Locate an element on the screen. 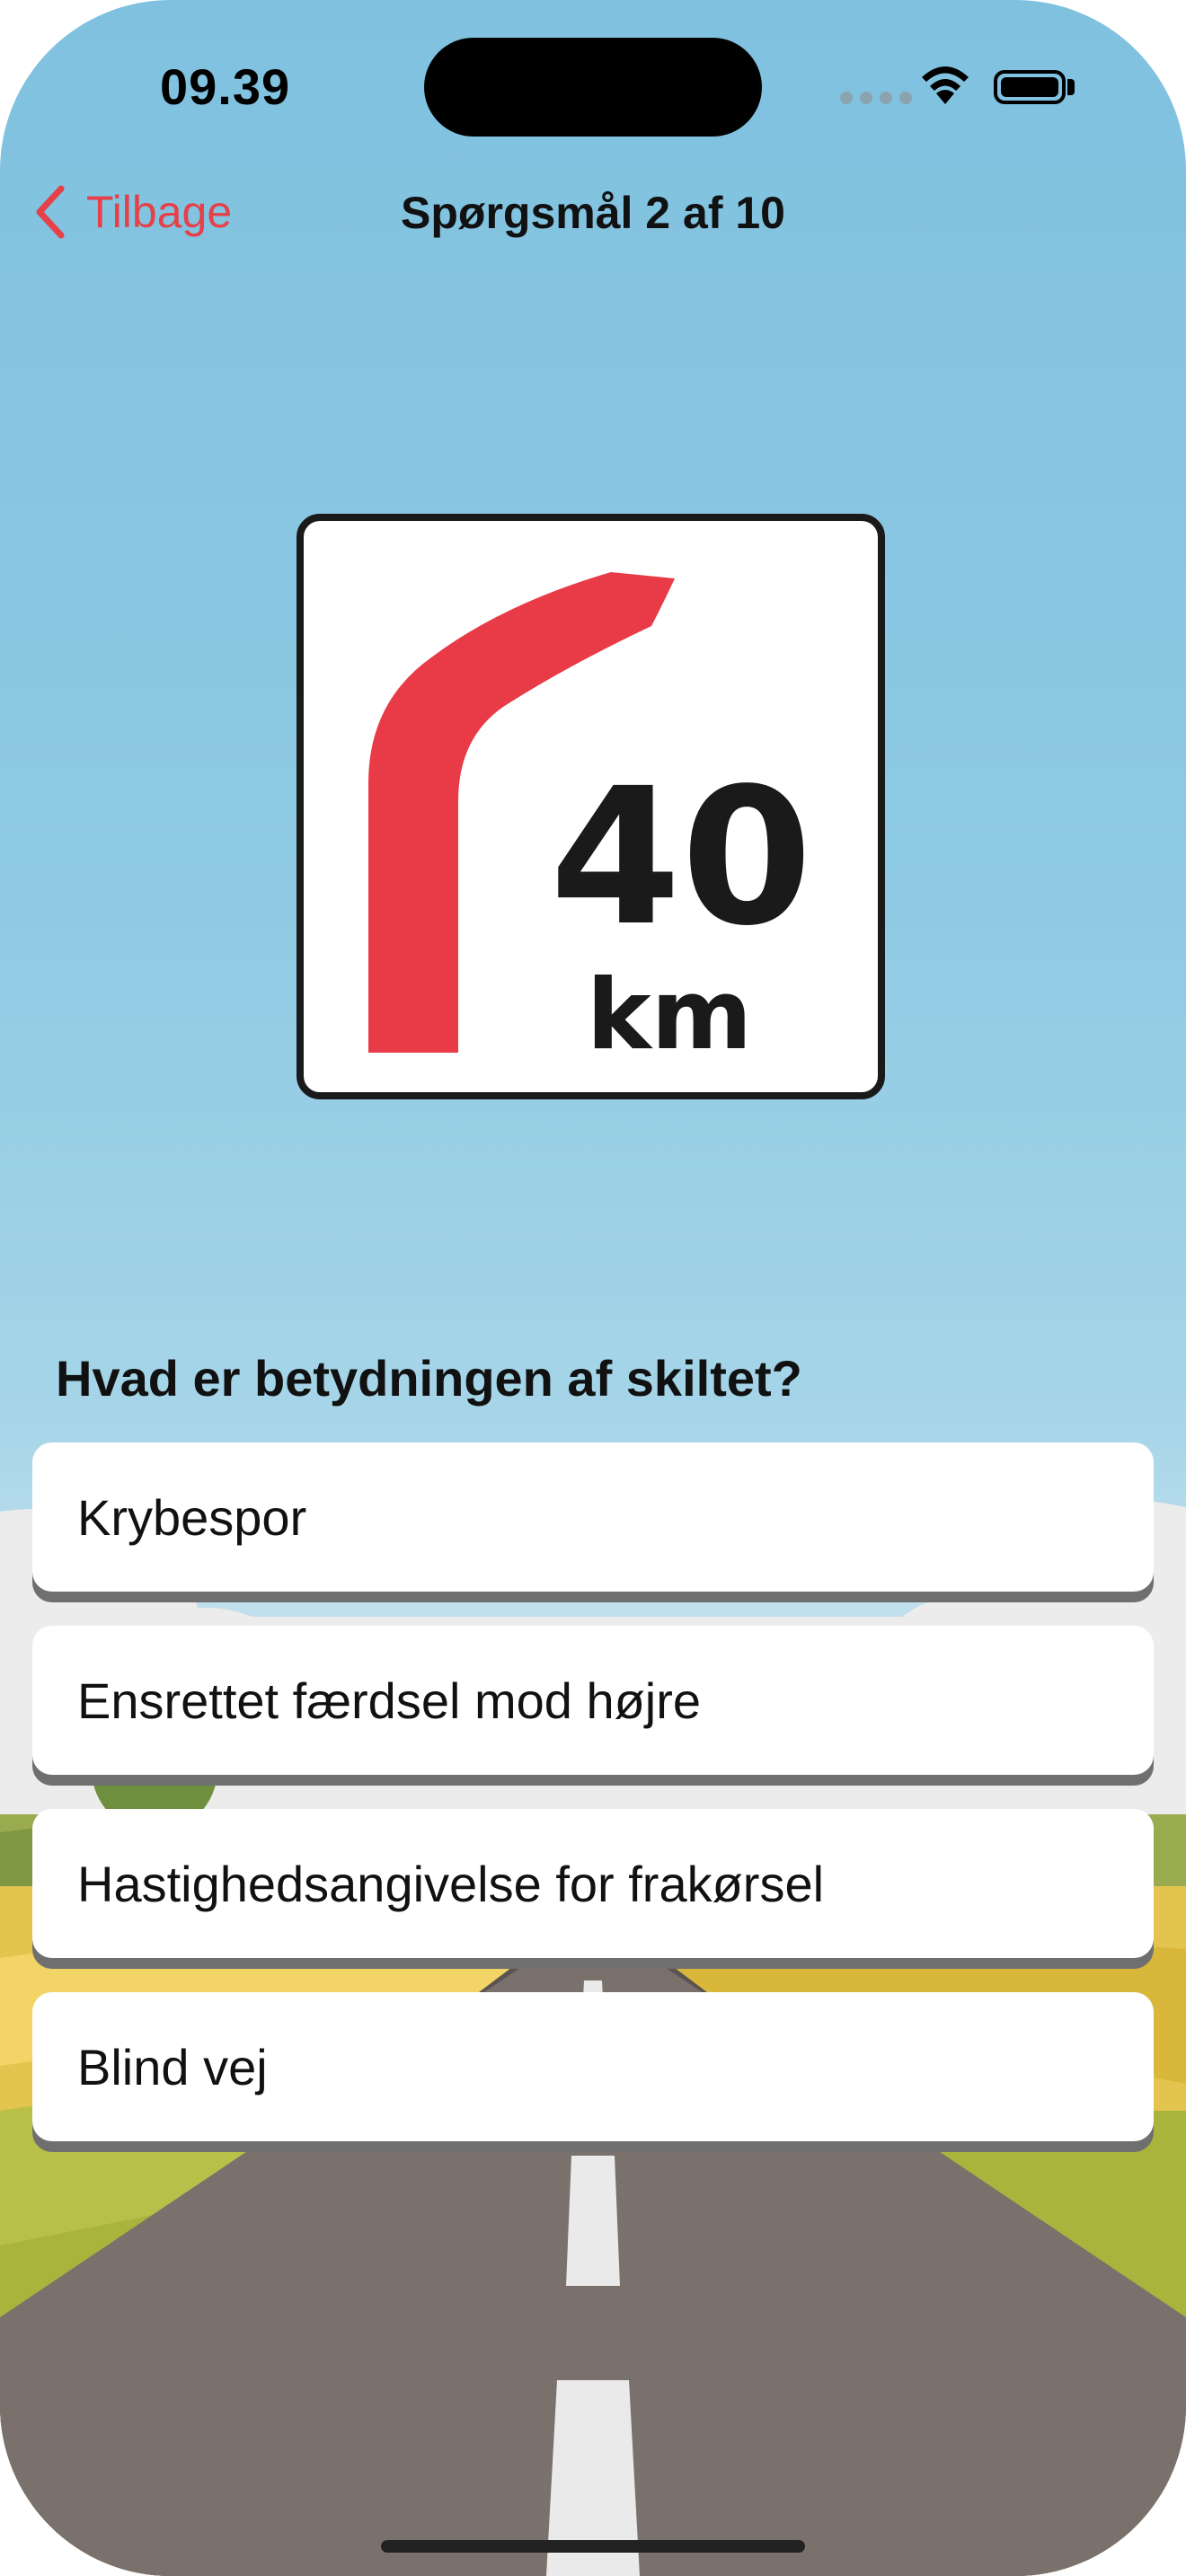 This screenshot has width=1186, height=2576. answer-label: Hastighedsangivelse for frakørsel is located at coordinates (451, 1883).